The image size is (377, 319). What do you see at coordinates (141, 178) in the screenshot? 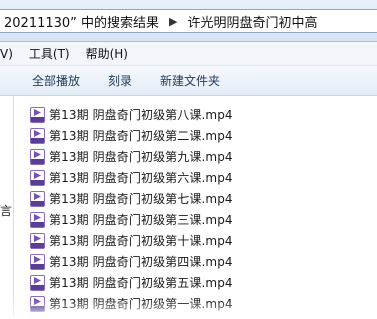
I see `file-name: 第13期 阴盘奇门初级第六课.mp4` at bounding box center [141, 178].